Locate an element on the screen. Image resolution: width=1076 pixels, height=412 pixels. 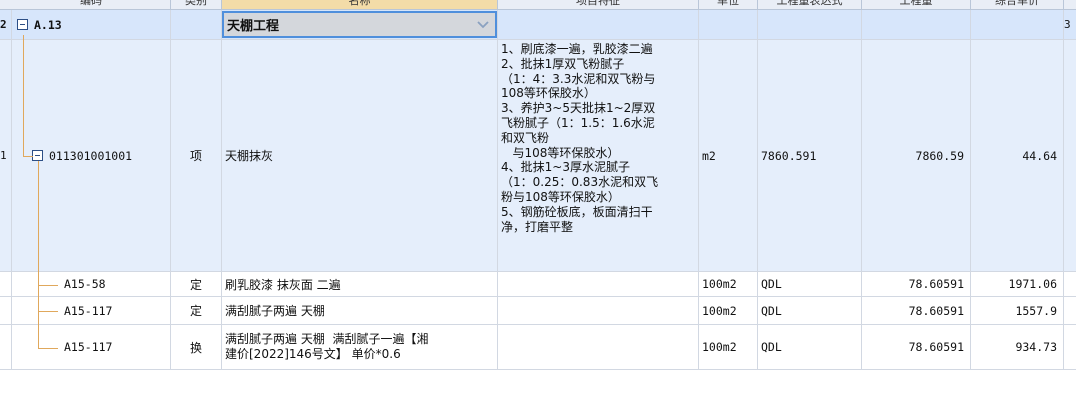
grid-header: 编码 类别 名称 项目特征 单位 工程量表达式 工程量 综合单价 is located at coordinates (538, 5).